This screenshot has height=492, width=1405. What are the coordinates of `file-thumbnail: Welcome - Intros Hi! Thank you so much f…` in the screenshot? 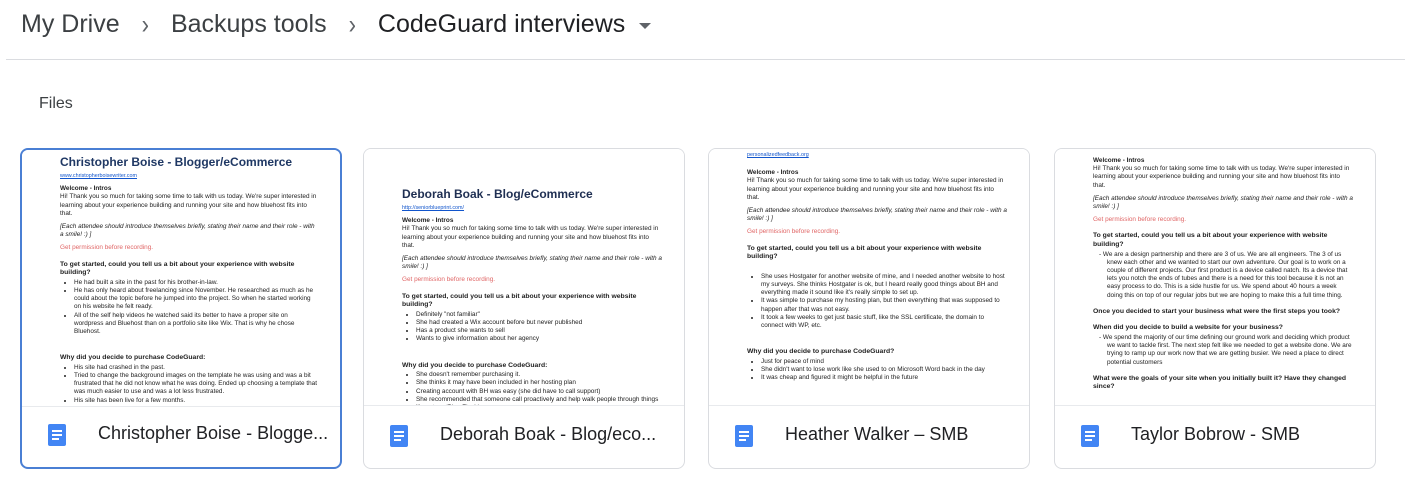 It's located at (1215, 277).